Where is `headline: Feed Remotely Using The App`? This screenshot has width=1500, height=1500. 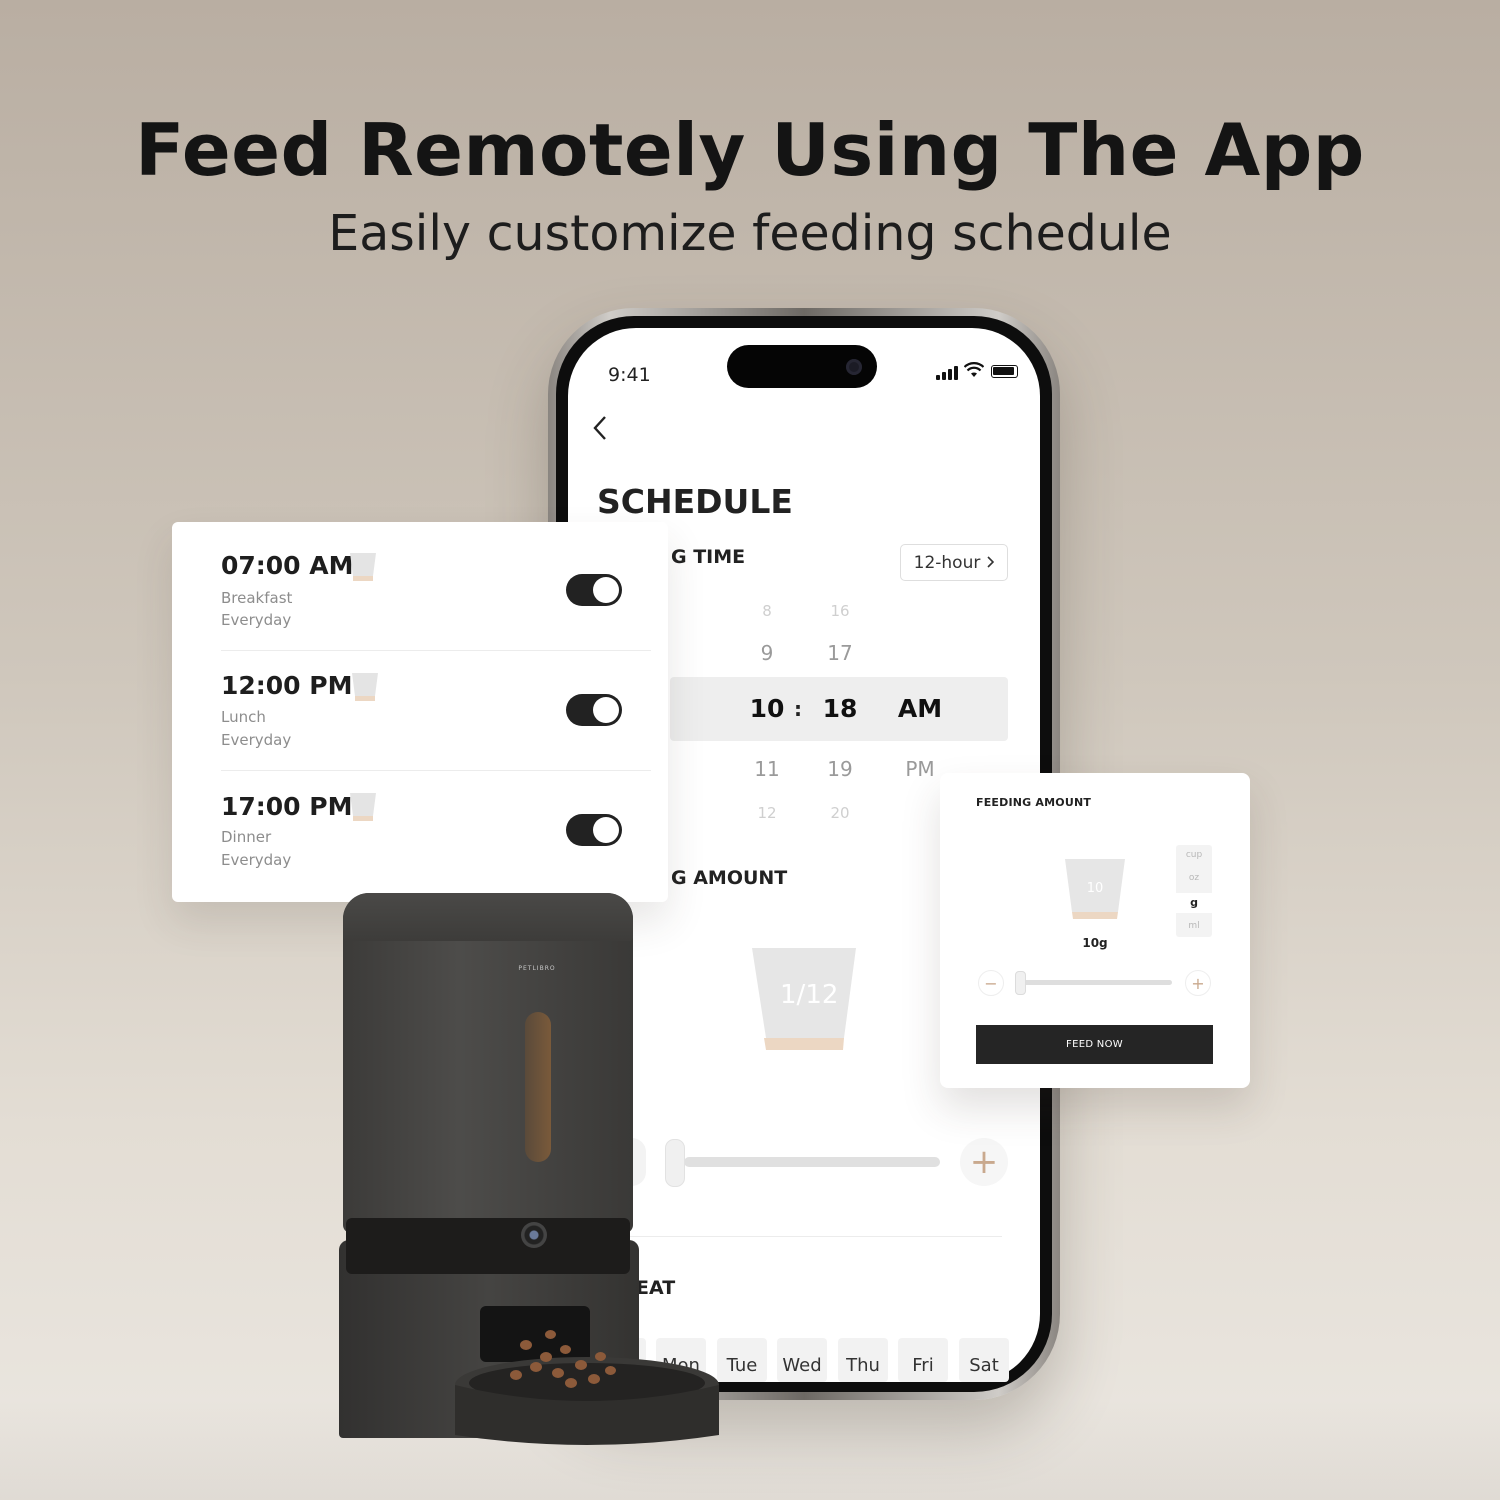 headline: Feed Remotely Using The App is located at coordinates (750, 150).